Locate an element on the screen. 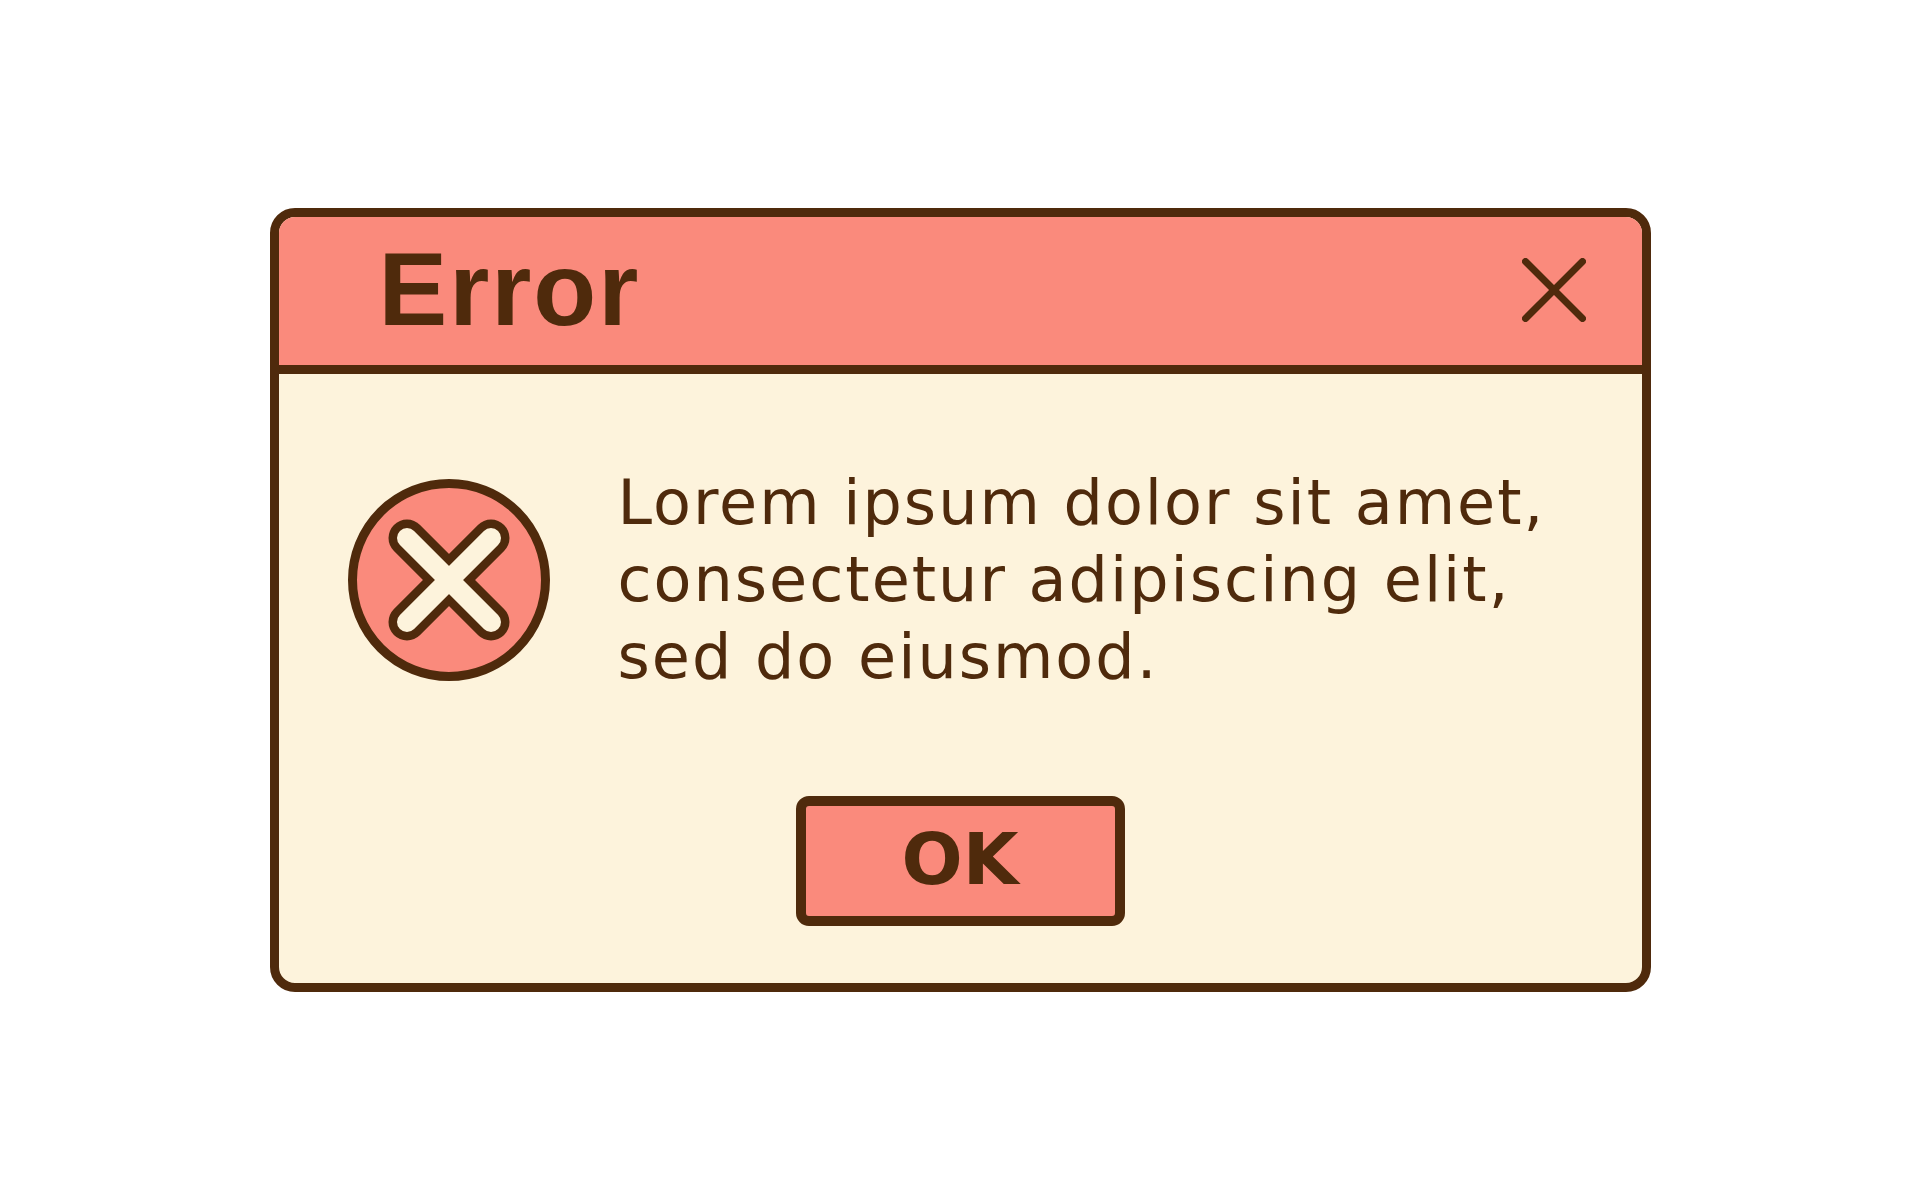  close-button is located at coordinates (1553, 290).